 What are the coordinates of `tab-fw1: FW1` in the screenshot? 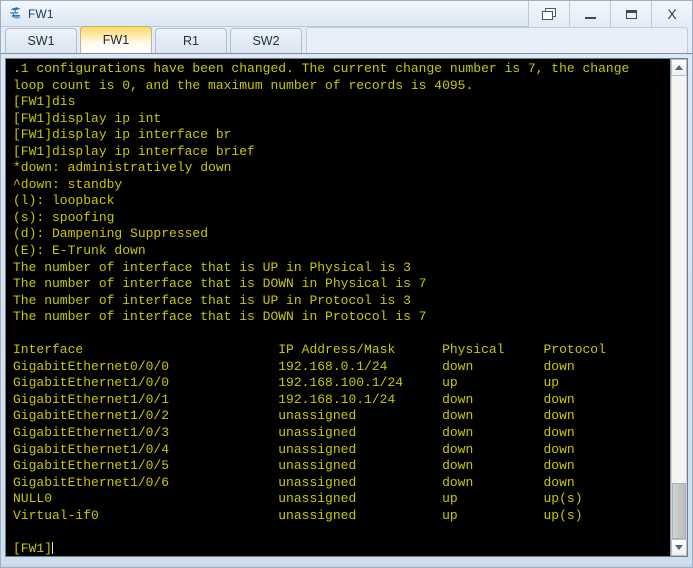 It's located at (116, 39).